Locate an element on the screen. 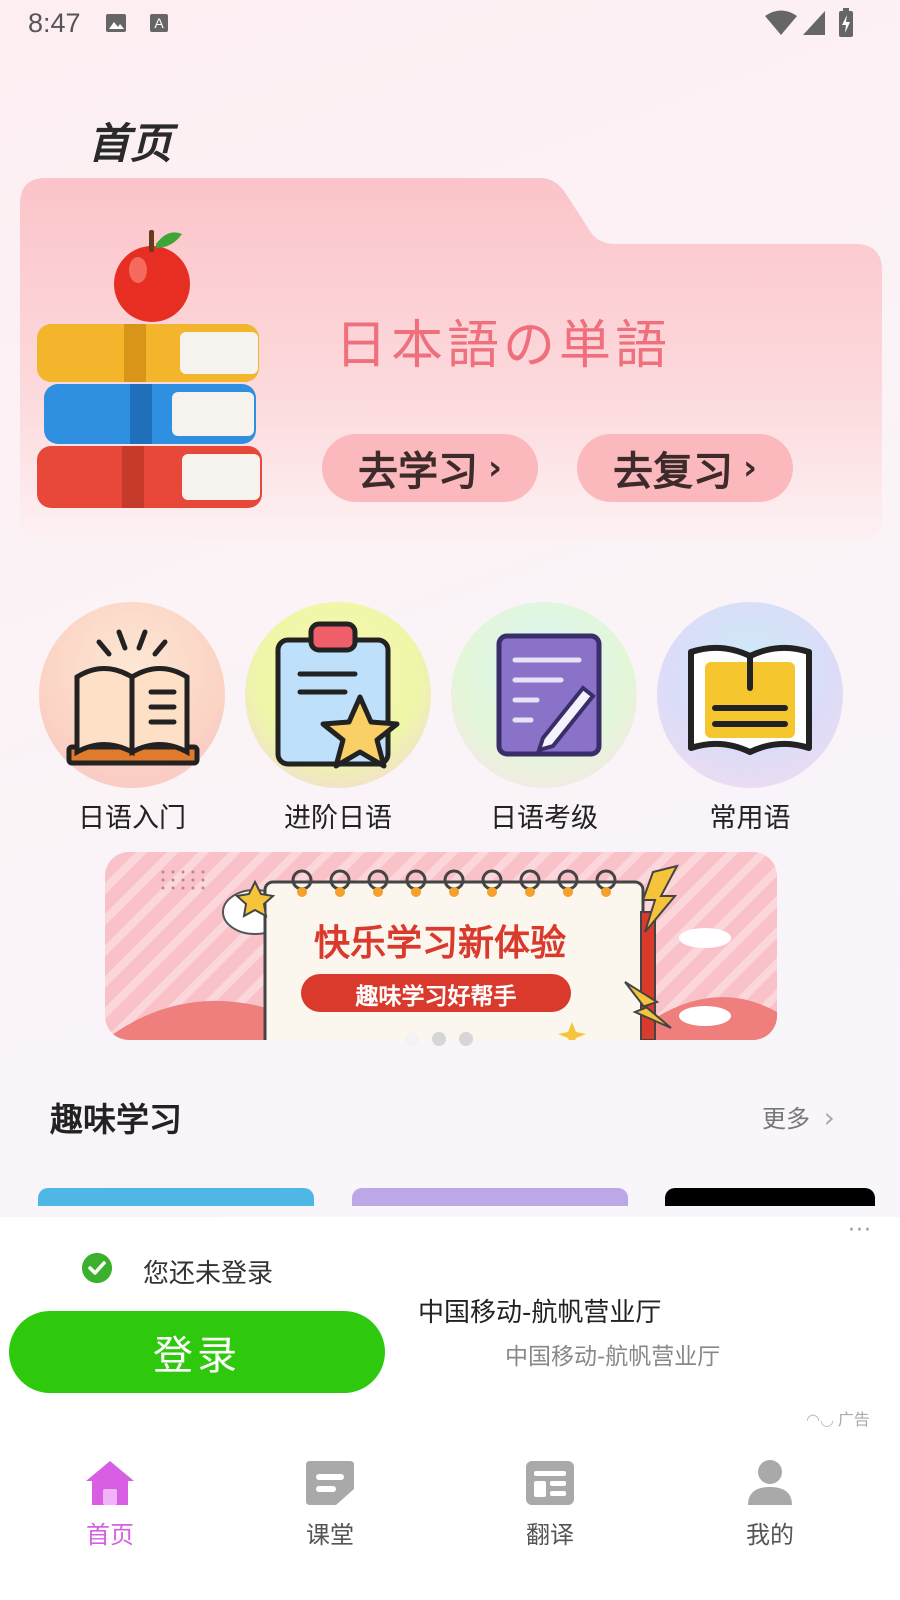 The image size is (900, 1600). more-link: 更多 › is located at coordinates (798, 1116).